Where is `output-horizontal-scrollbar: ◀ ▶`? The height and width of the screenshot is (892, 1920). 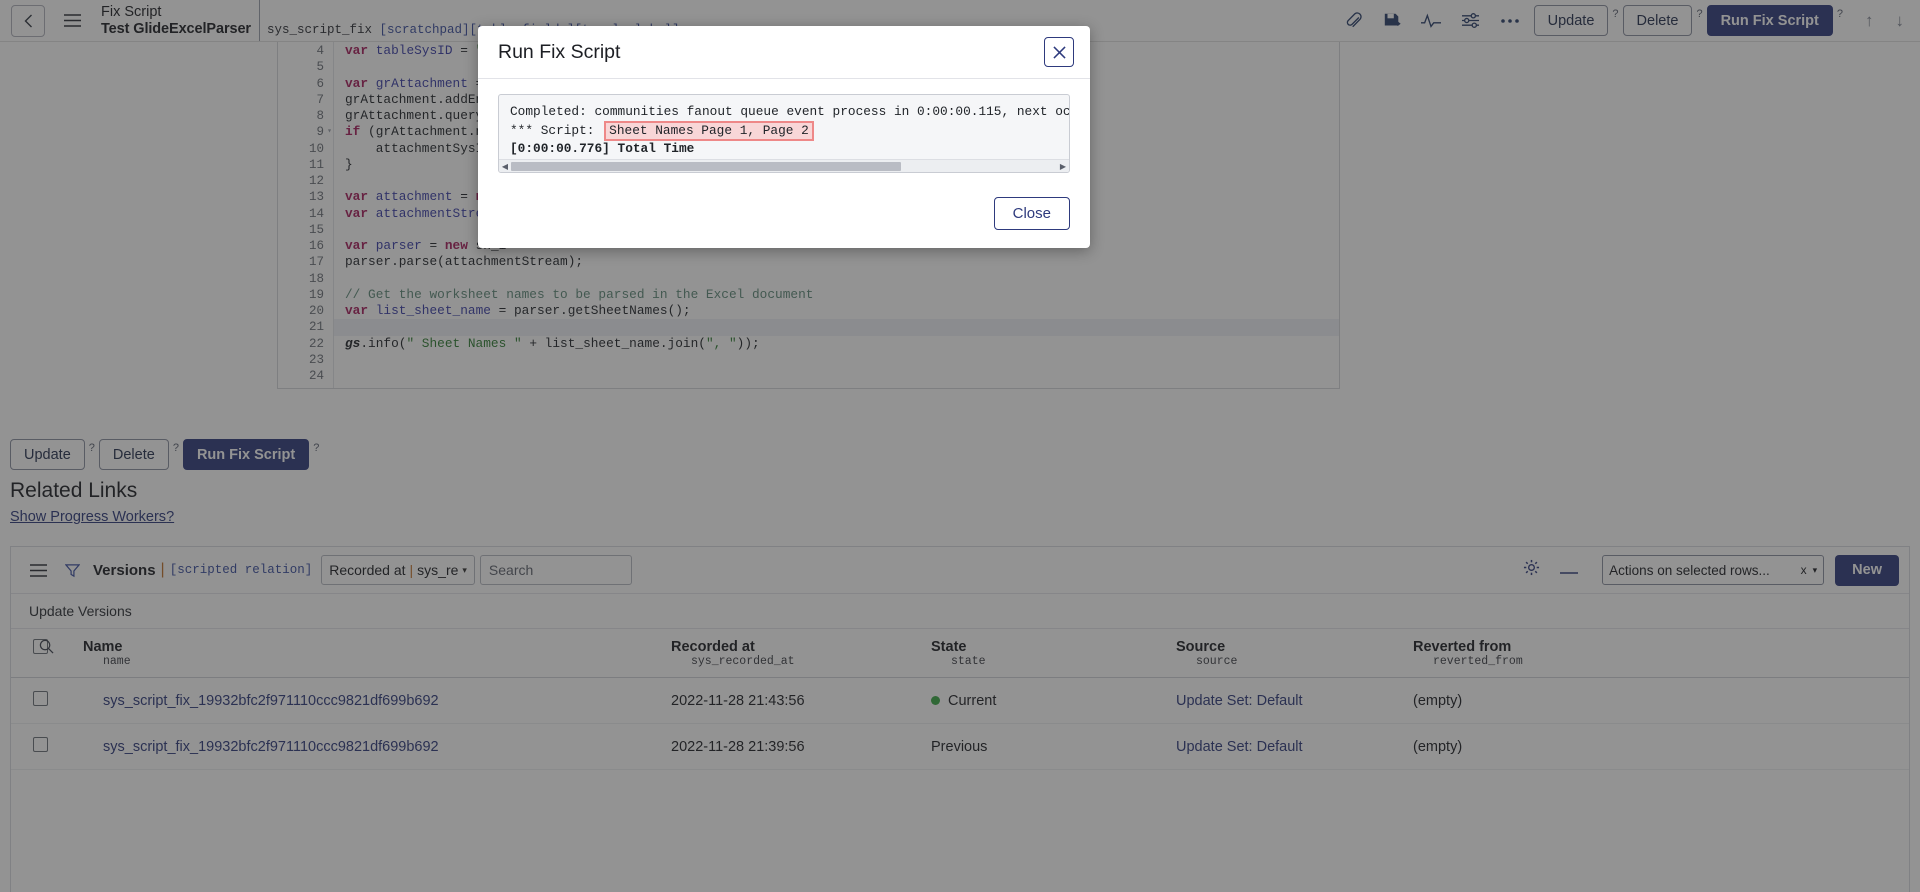 output-horizontal-scrollbar: ◀ ▶ is located at coordinates (784, 165).